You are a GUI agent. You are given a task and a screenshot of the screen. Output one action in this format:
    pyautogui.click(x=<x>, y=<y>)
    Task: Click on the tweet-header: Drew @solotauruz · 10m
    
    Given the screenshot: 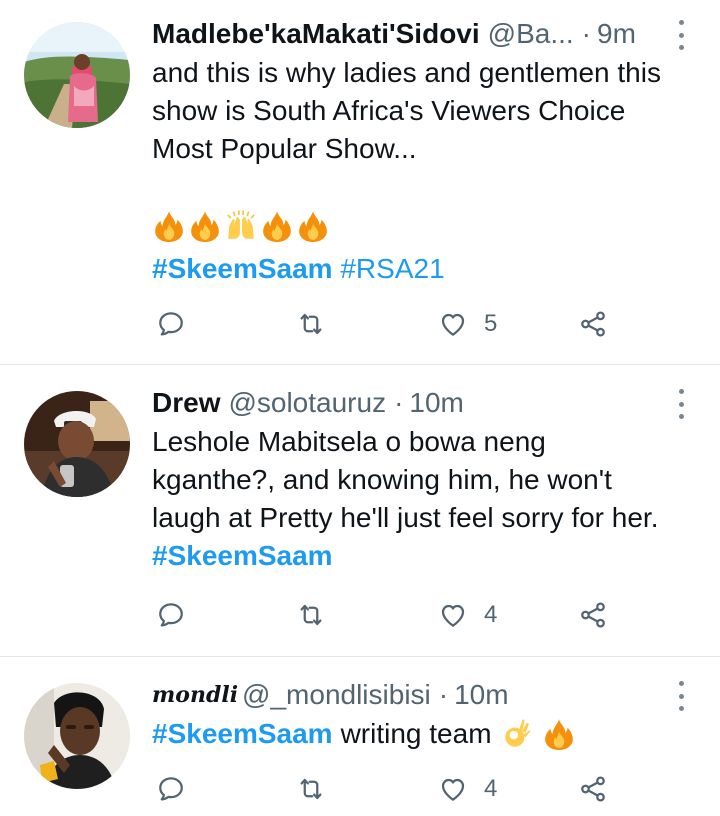 What is the action you would take?
    pyautogui.click(x=406, y=403)
    